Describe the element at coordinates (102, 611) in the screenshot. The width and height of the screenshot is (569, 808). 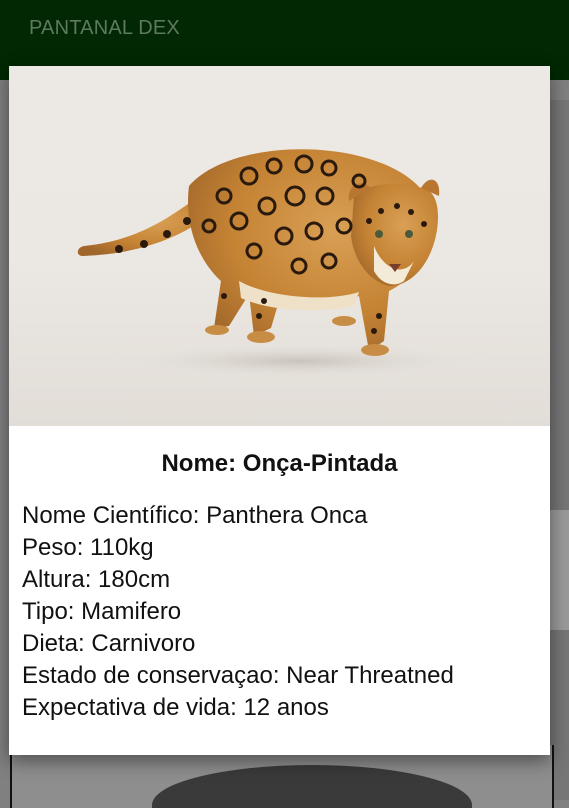
I see `type-row: Tipo: Mamifero` at that location.